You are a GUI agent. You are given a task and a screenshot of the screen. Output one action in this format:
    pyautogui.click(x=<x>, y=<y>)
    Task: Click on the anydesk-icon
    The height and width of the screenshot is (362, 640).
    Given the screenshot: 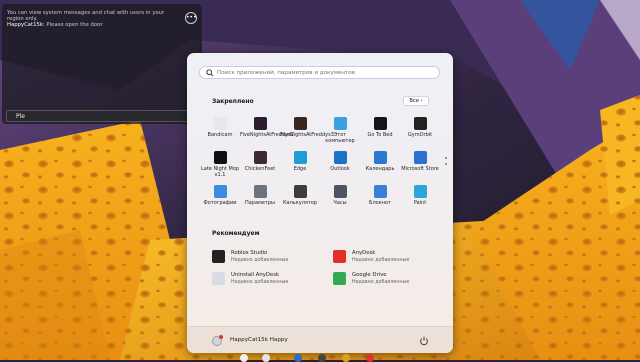 What is the action you would take?
    pyautogui.click(x=339, y=256)
    